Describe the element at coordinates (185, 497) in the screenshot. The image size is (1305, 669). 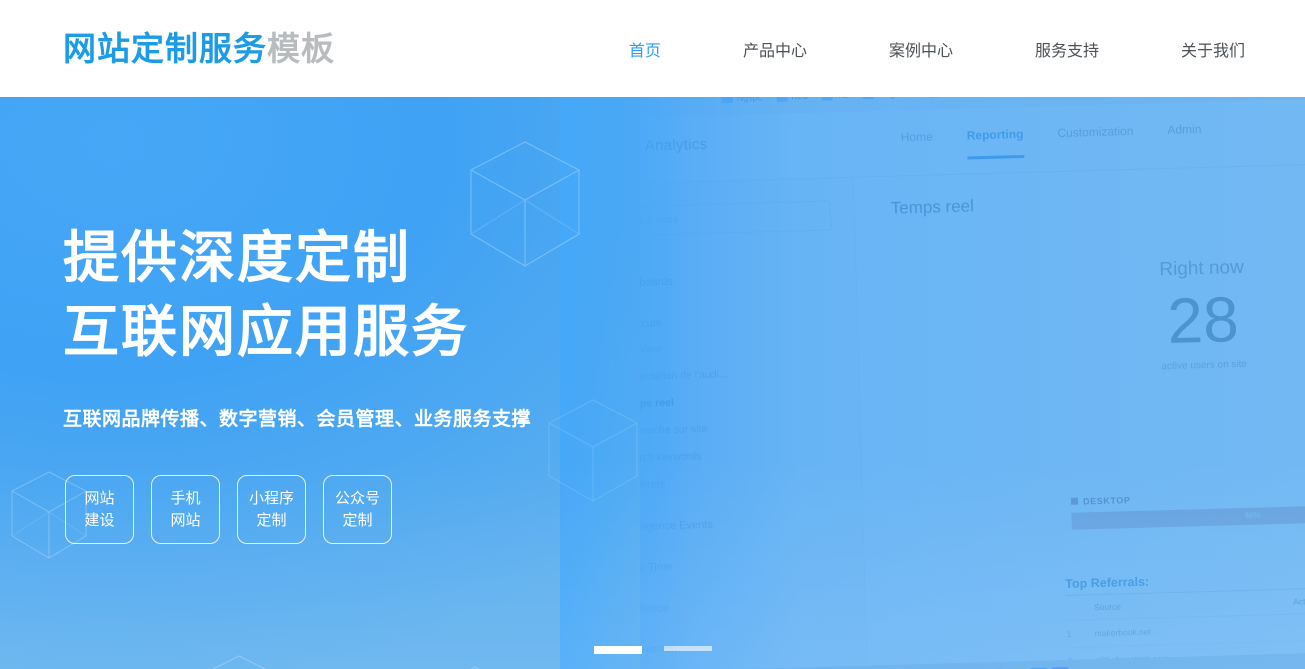
I see `tag-line-1: 手机` at that location.